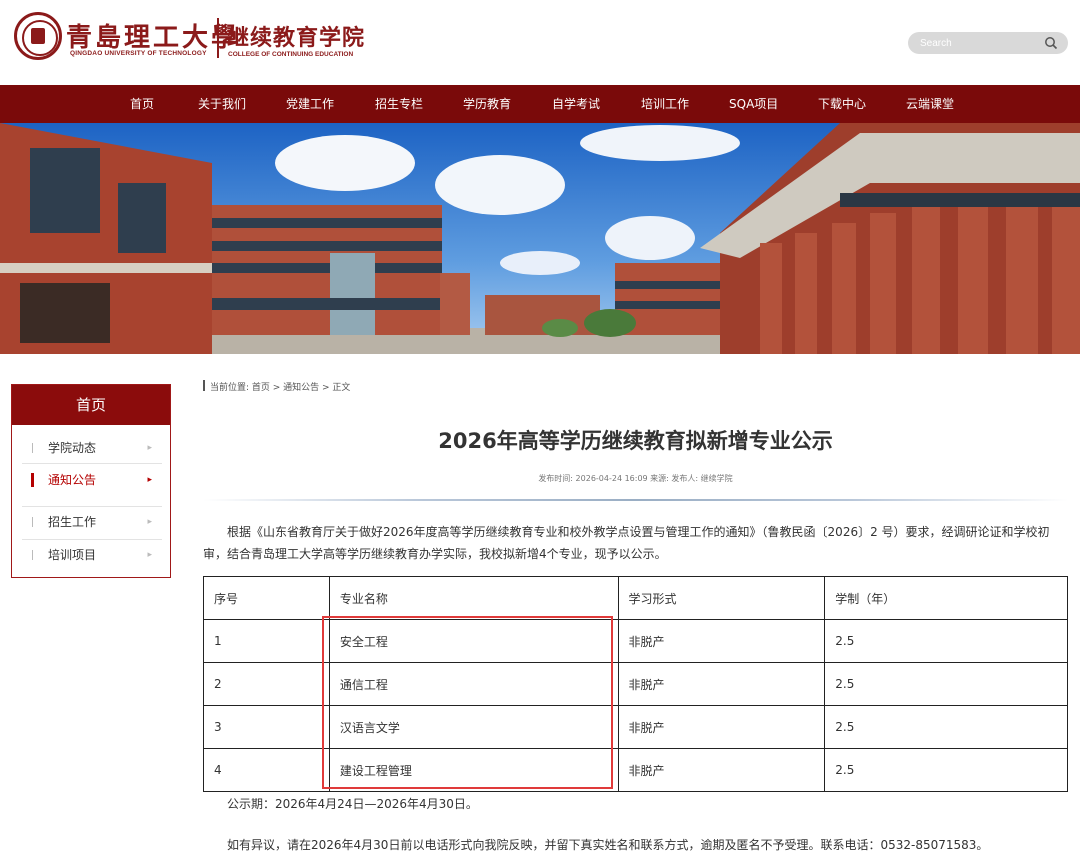 This screenshot has width=1080, height=851. I want to click on breadcrumb: 当前位置: 首页 > 通知公告 > 正文, so click(280, 388).